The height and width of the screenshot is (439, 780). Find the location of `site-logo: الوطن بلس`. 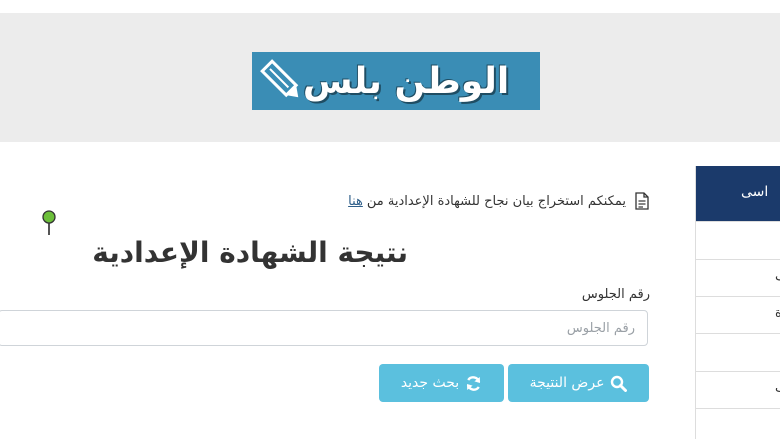

site-logo: الوطن بلس is located at coordinates (396, 81).